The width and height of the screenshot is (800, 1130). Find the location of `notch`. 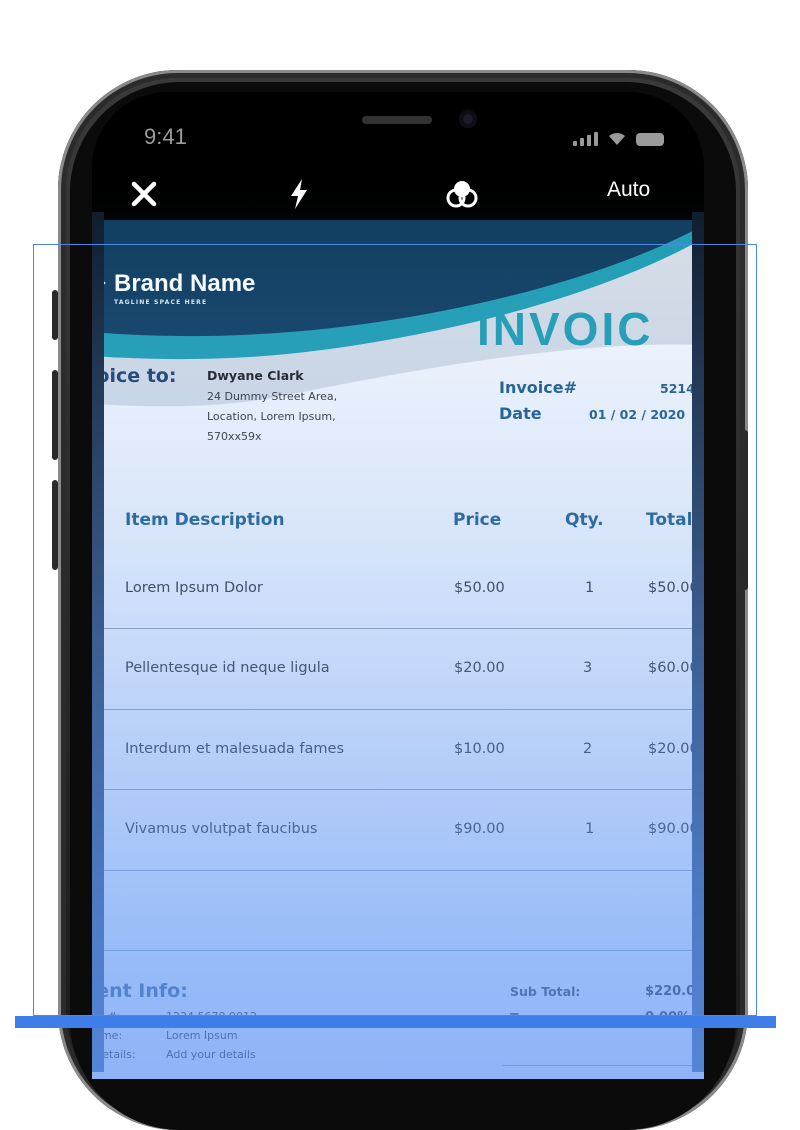

notch is located at coordinates (395, 123).